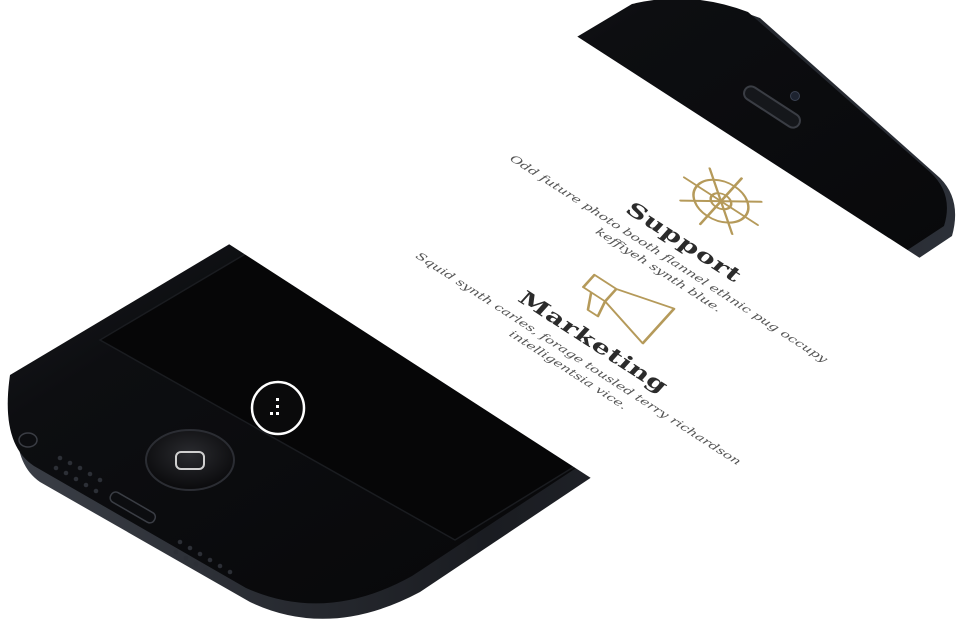 Image resolution: width=966 pixels, height=640 pixels. Describe the element at coordinates (278, 408) in the screenshot. I see `menu-button` at that location.